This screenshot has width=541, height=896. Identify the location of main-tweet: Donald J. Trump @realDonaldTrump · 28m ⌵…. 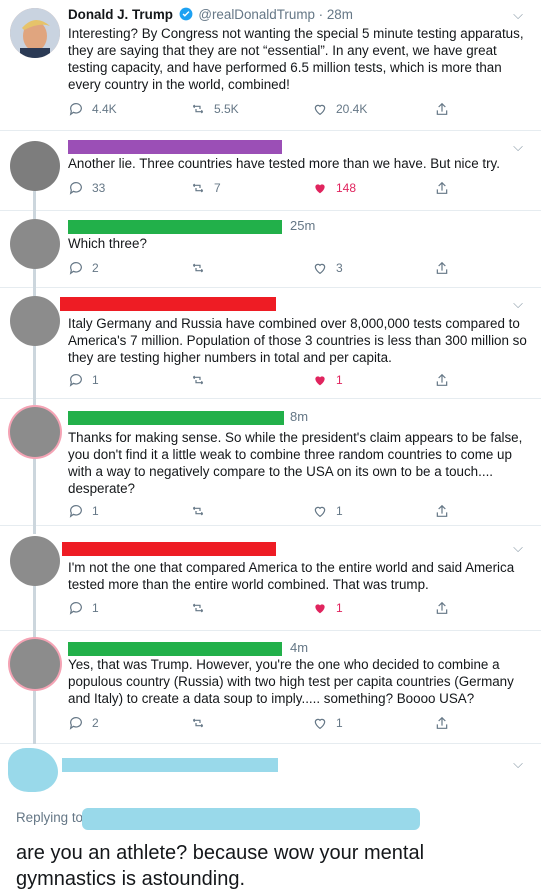
(270, 65).